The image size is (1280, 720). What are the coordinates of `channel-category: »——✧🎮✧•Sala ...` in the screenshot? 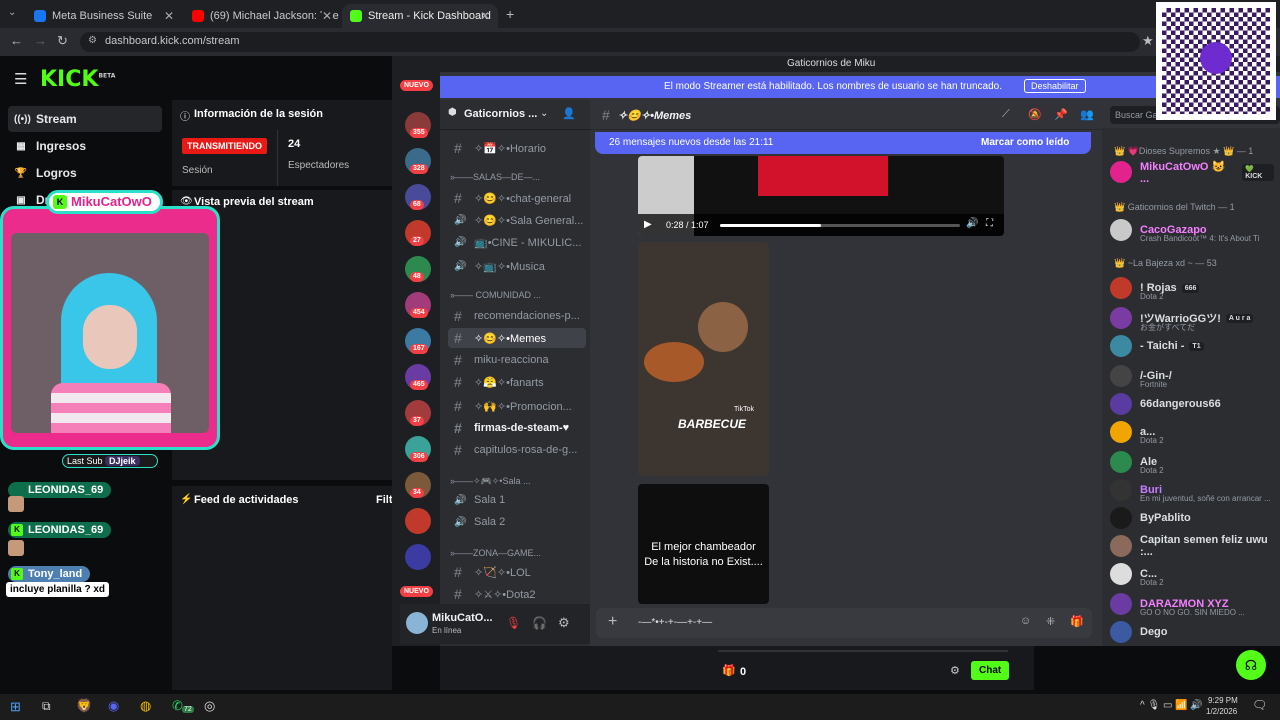 It's located at (490, 481).